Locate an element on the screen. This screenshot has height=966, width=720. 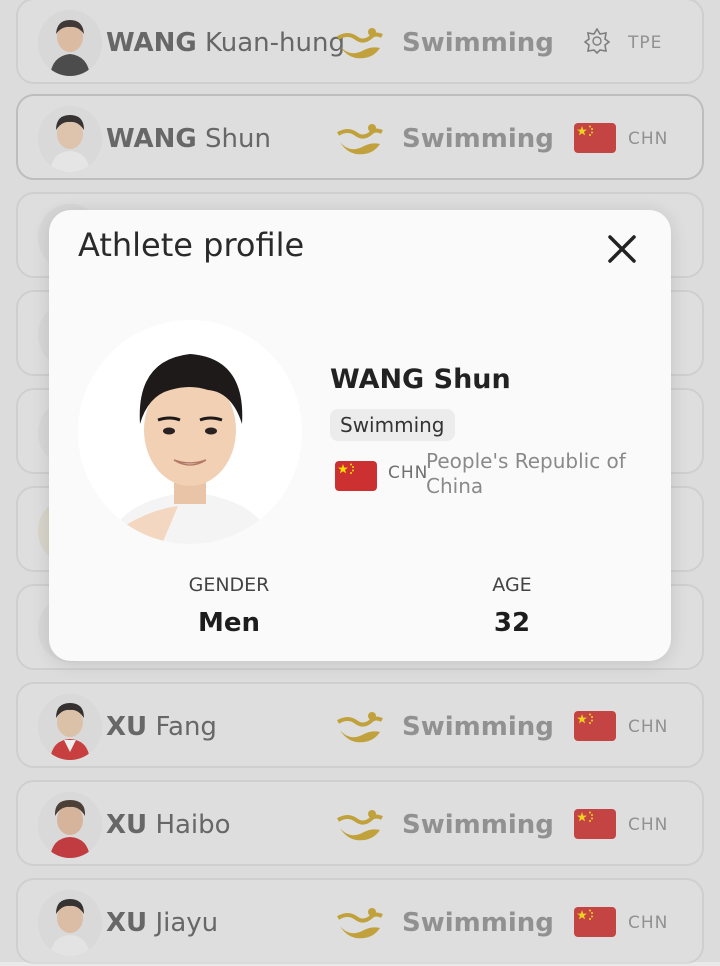
age-value: 32 is located at coordinates (512, 623).